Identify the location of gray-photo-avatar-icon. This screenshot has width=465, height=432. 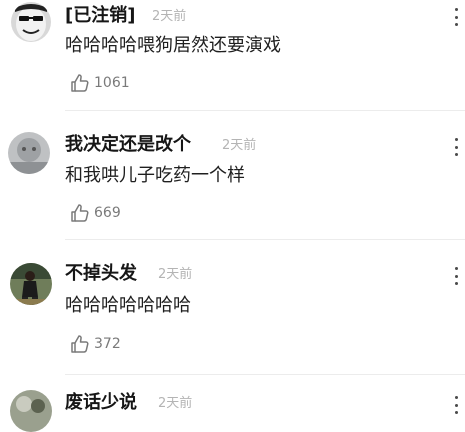
(29, 153).